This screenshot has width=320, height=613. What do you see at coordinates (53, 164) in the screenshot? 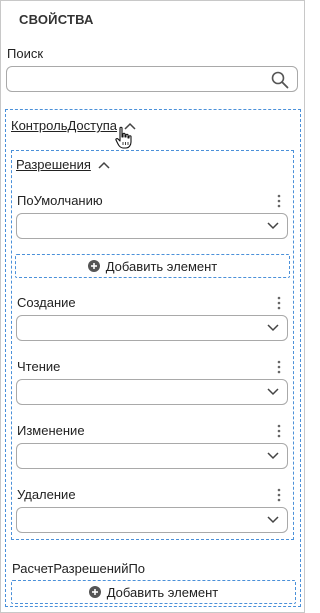
I see `permissions-header: Разрешения` at bounding box center [53, 164].